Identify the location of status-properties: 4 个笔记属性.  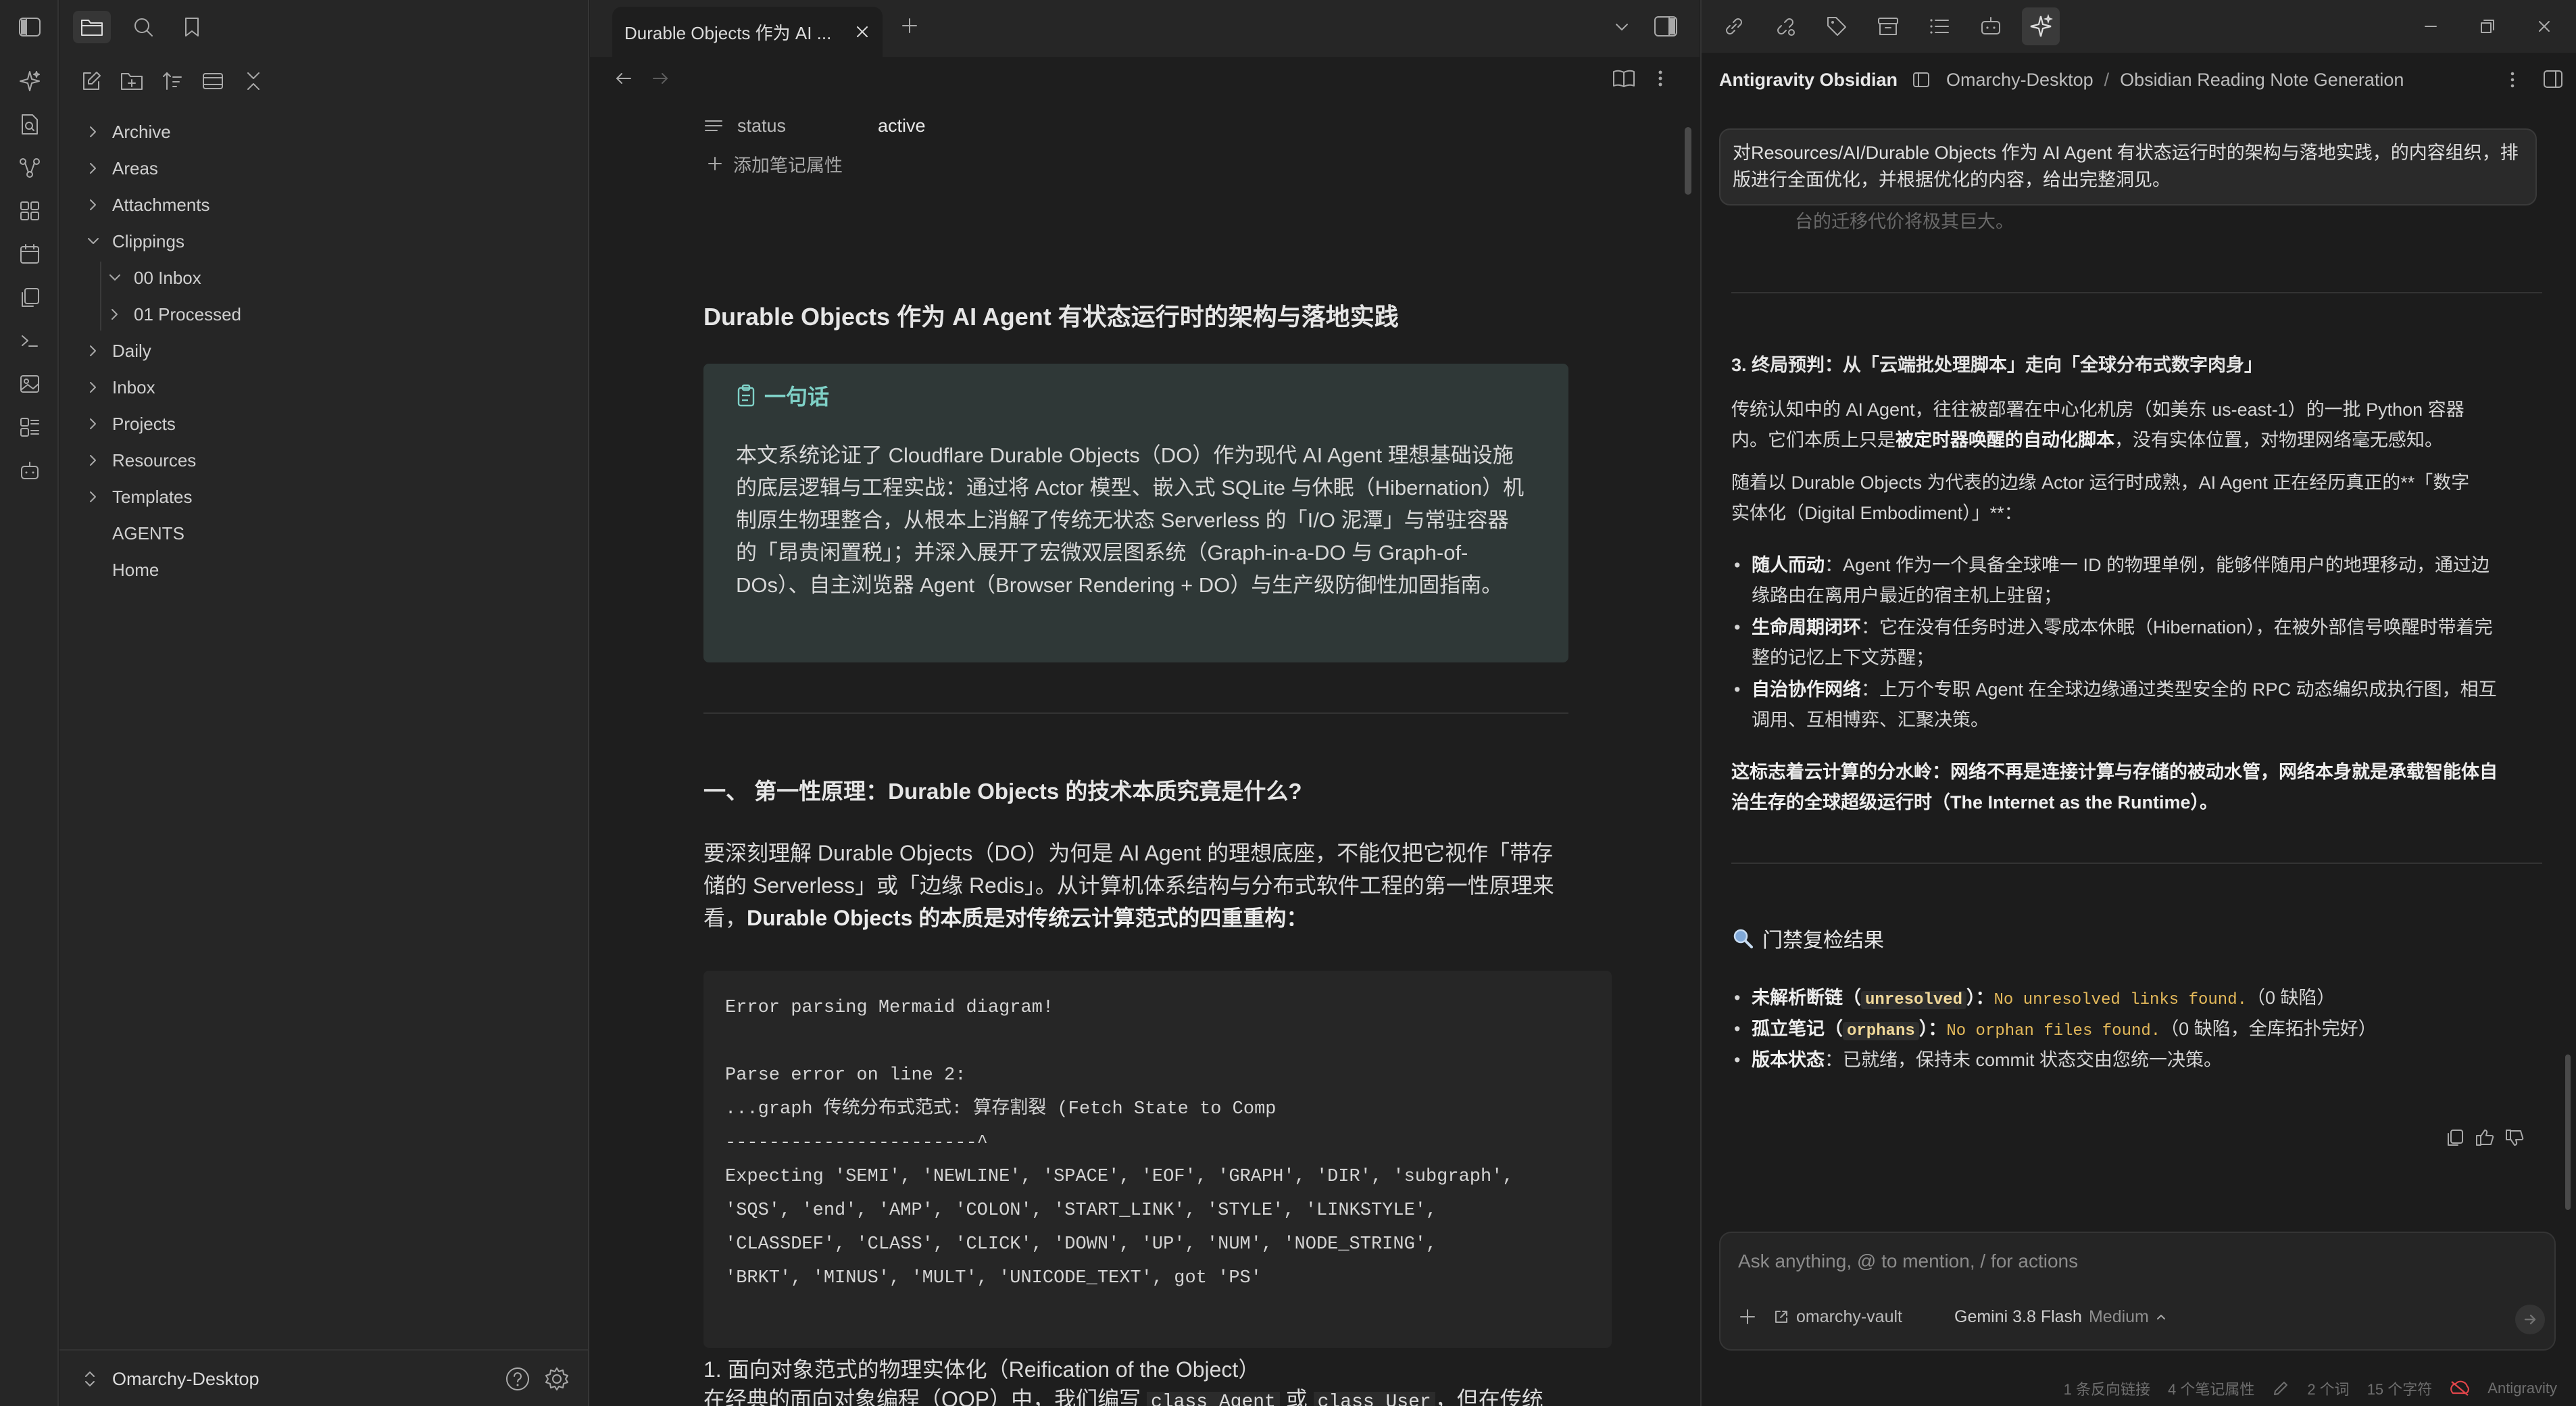
(2211, 1388).